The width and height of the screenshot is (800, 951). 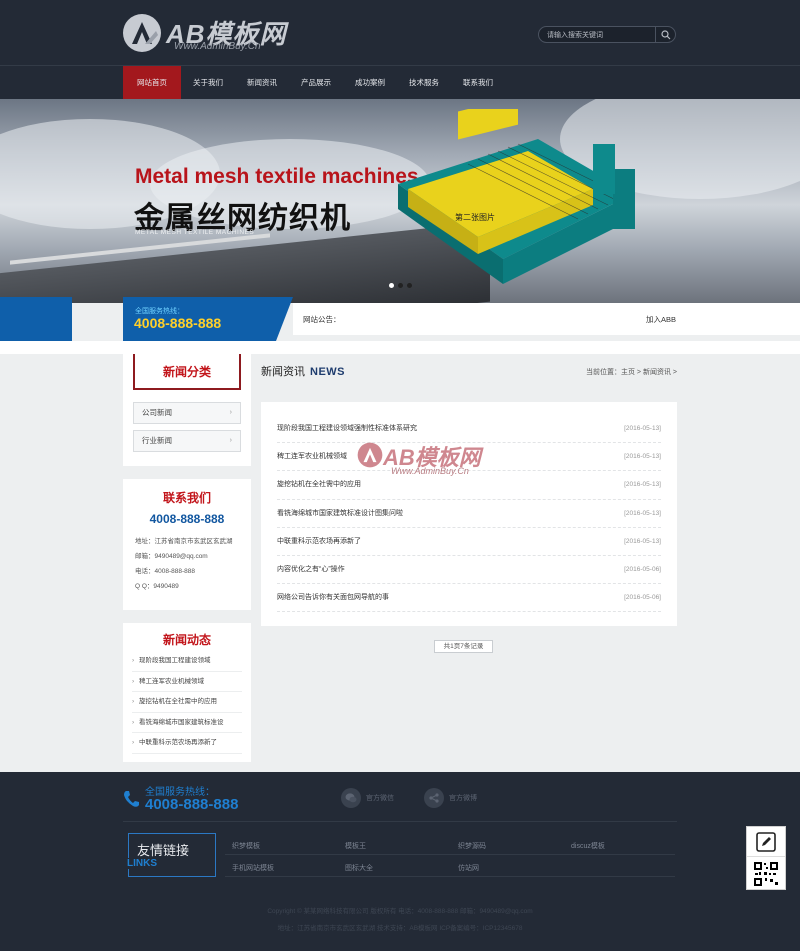 What do you see at coordinates (766, 874) in the screenshot?
I see `qr-code-icon` at bounding box center [766, 874].